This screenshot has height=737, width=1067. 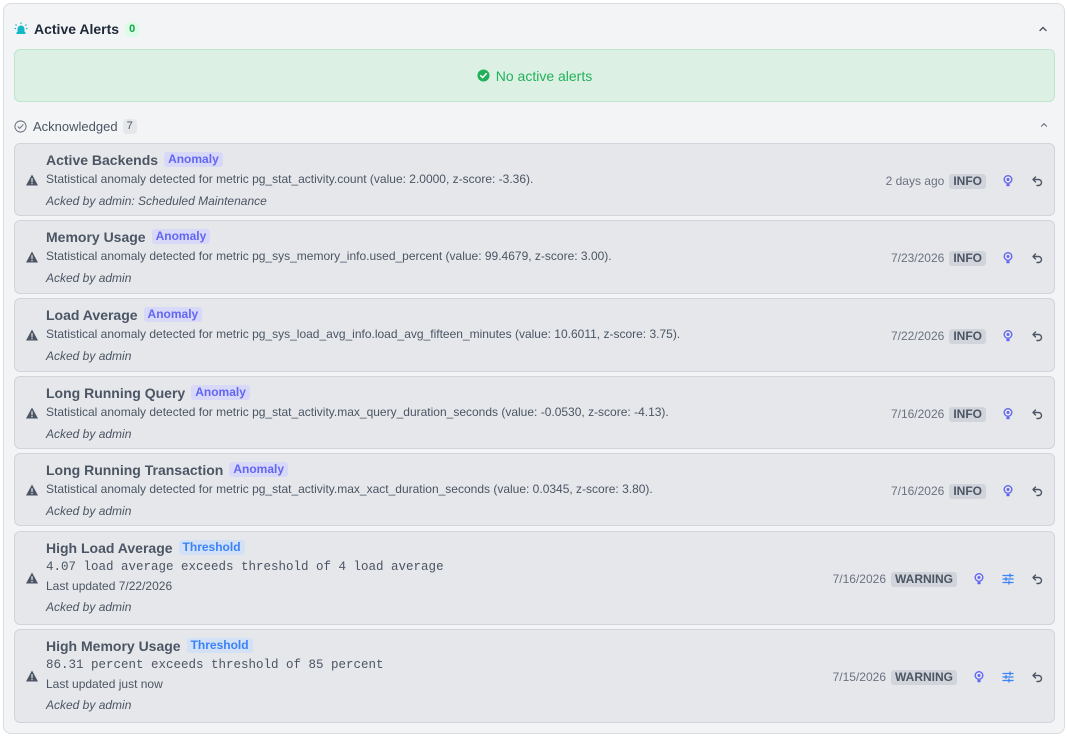 What do you see at coordinates (75, 126) in the screenshot?
I see `acknowledged-label: Acknowledged` at bounding box center [75, 126].